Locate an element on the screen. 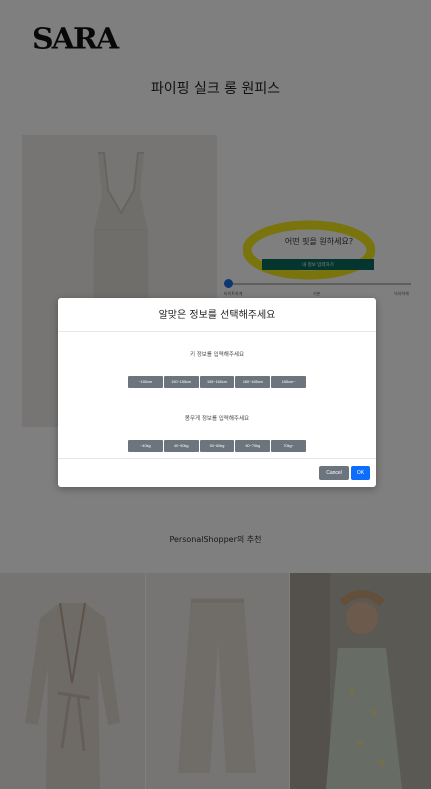  modal-footer-divider is located at coordinates (217, 458).